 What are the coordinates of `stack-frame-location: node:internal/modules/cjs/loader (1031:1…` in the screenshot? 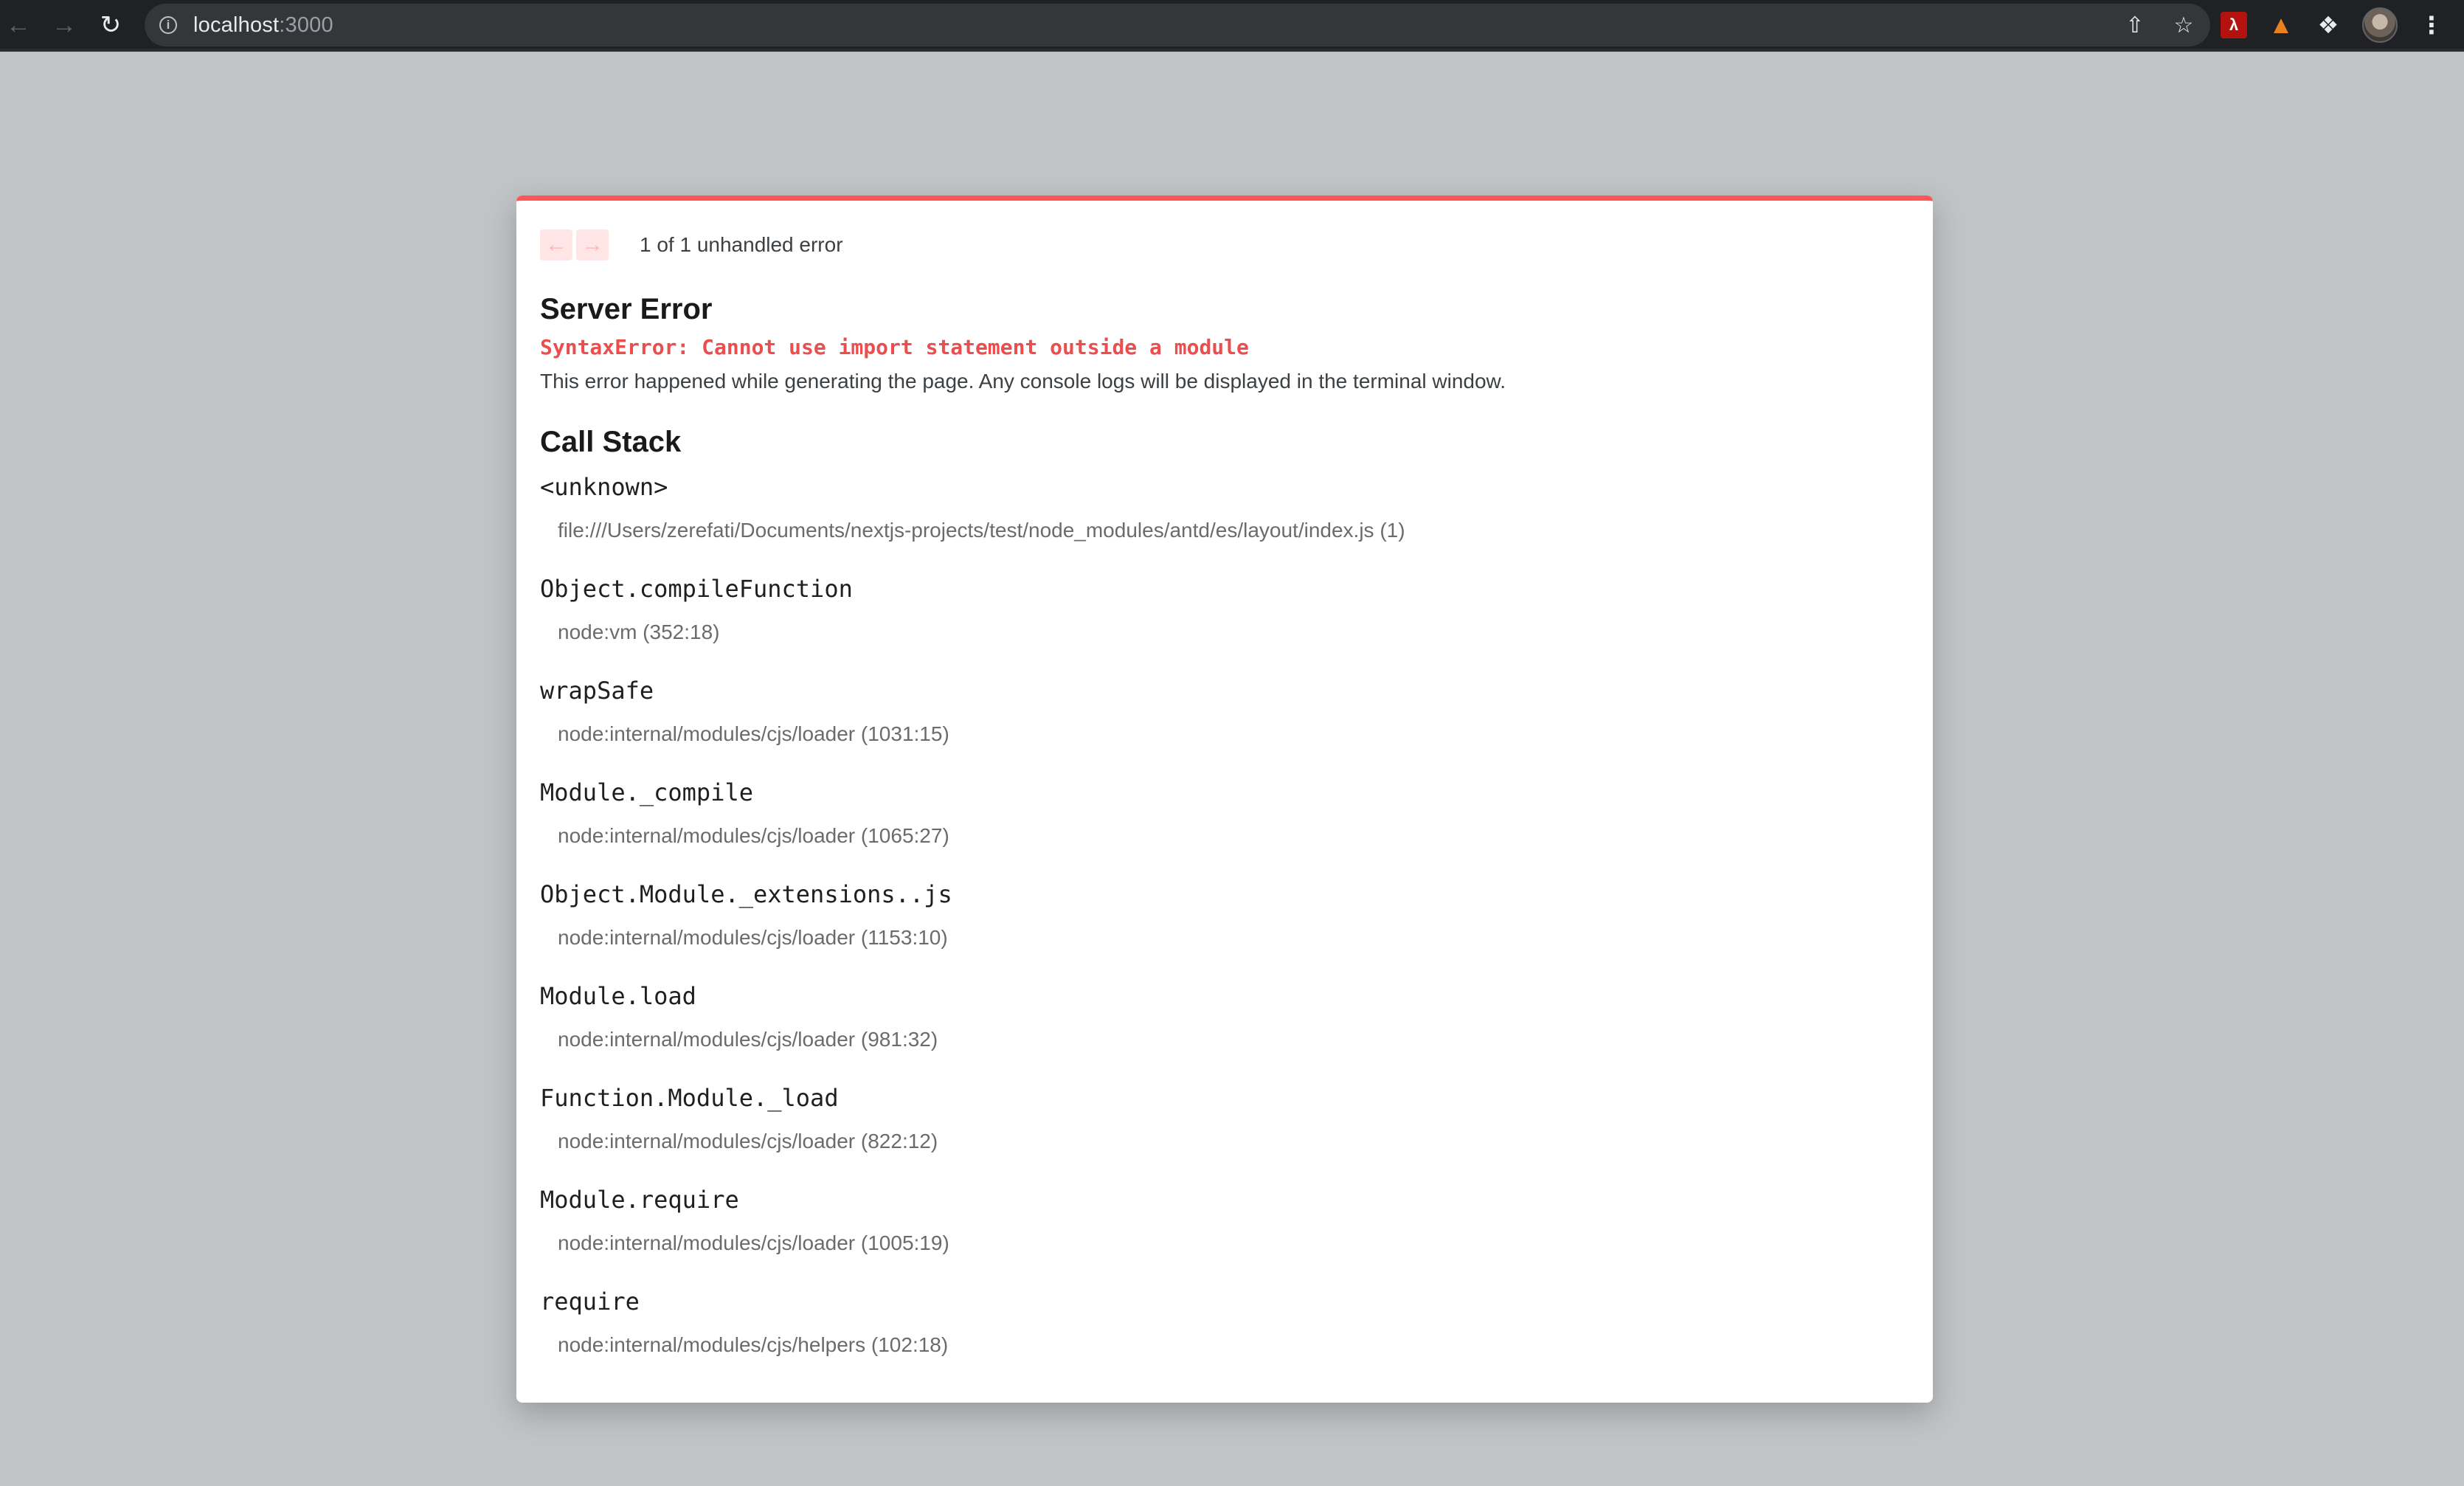 It's located at (1233, 734).